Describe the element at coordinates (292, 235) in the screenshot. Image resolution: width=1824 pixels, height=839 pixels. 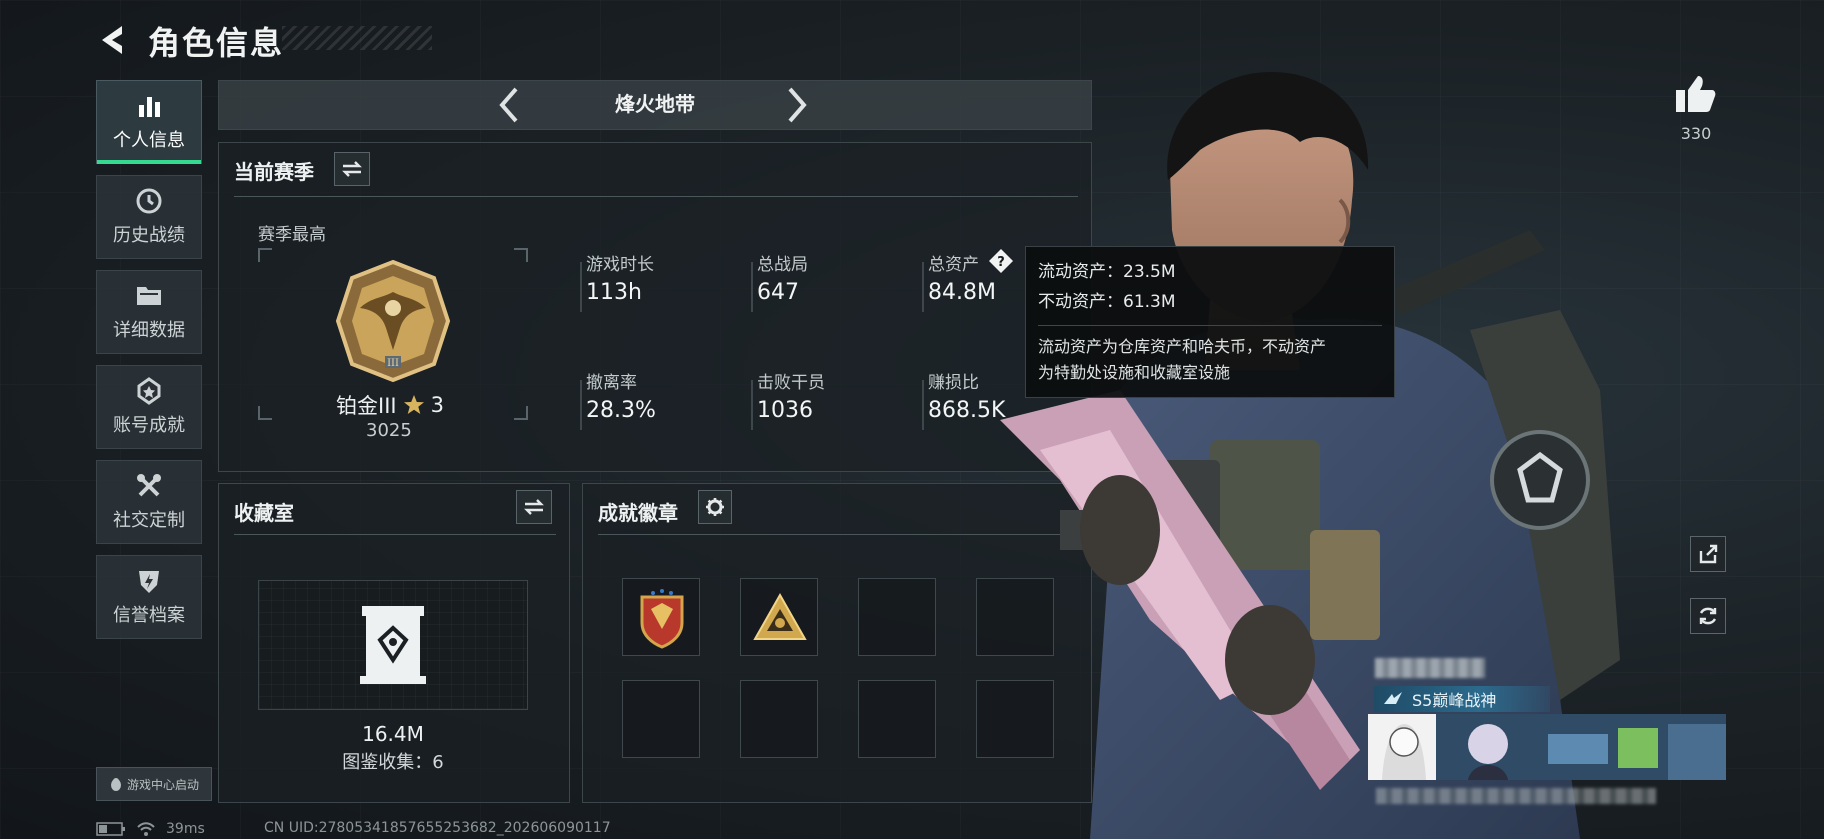
I see `season-best-label: 赛季最高` at that location.